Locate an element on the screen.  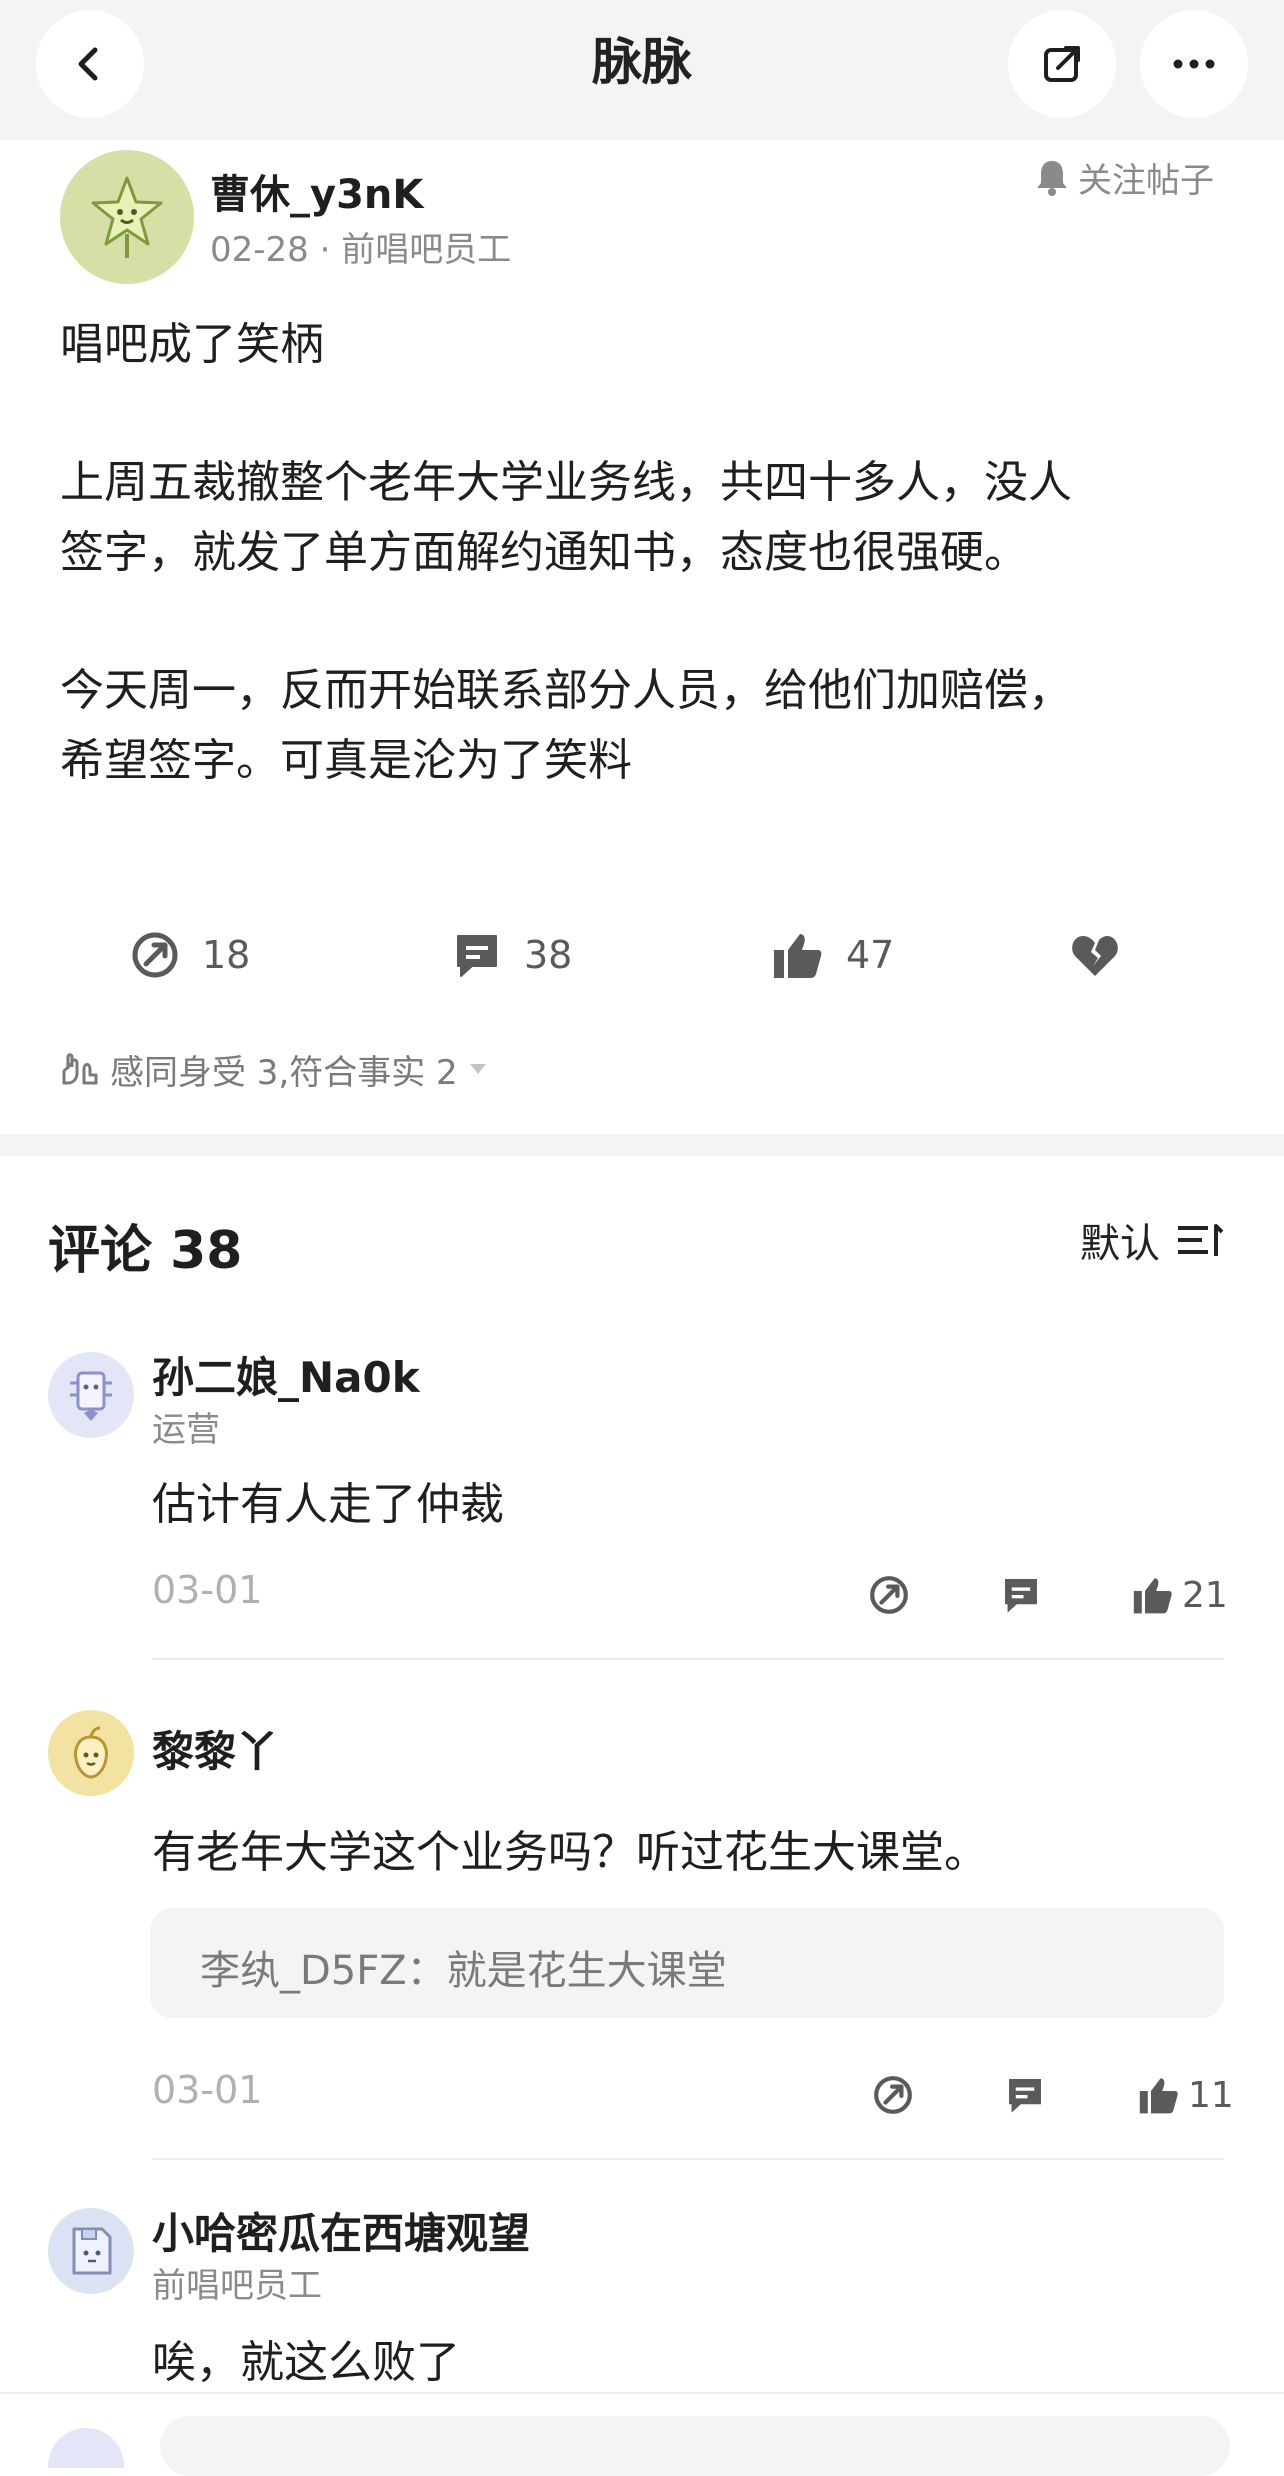
comment-like-count: 21 is located at coordinates (1205, 1595).